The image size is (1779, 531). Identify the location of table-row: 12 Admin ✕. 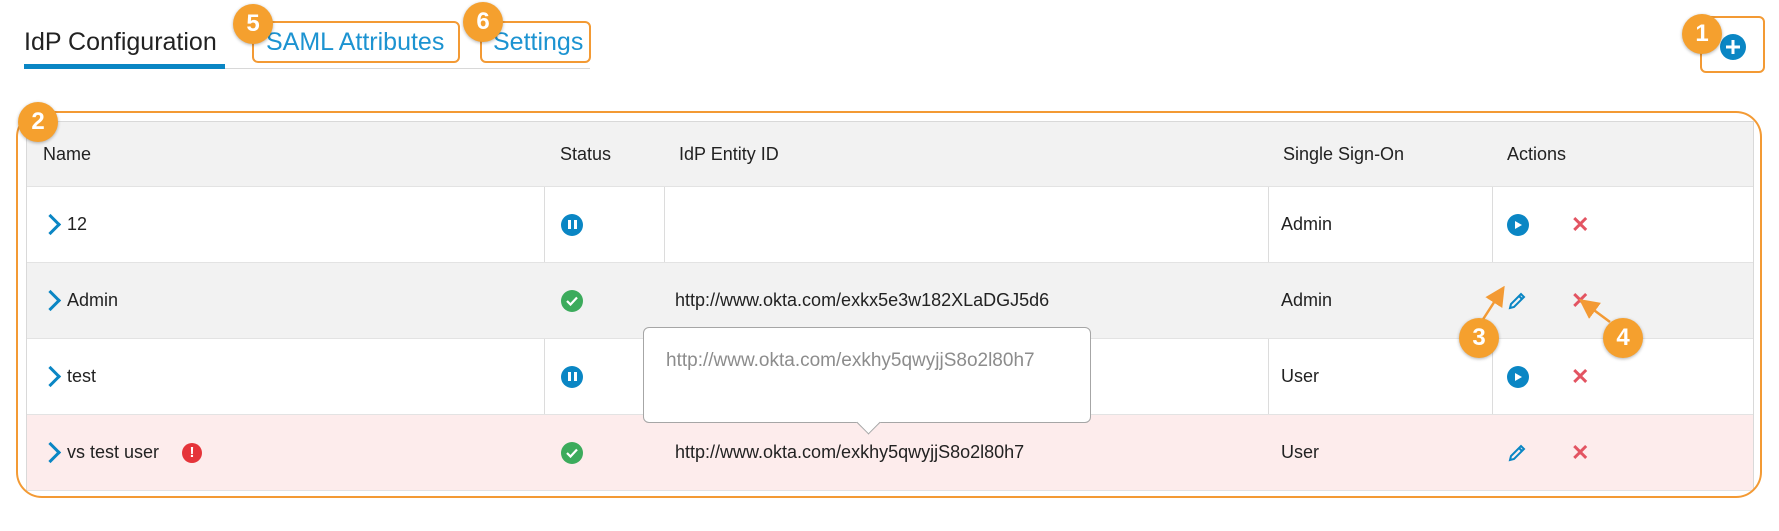
(890, 225).